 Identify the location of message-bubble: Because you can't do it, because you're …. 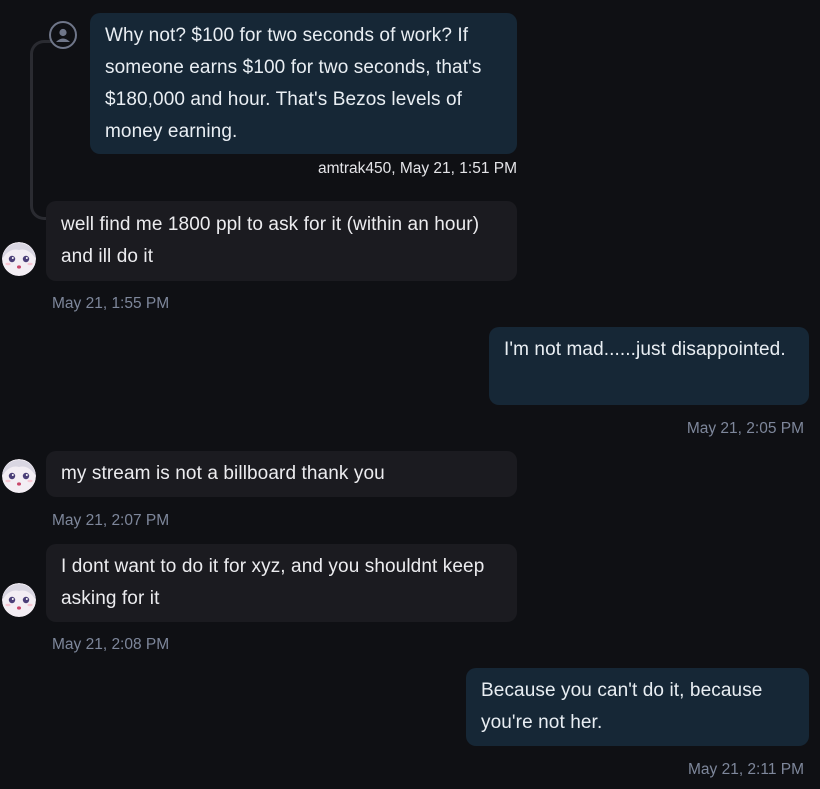
(637, 707).